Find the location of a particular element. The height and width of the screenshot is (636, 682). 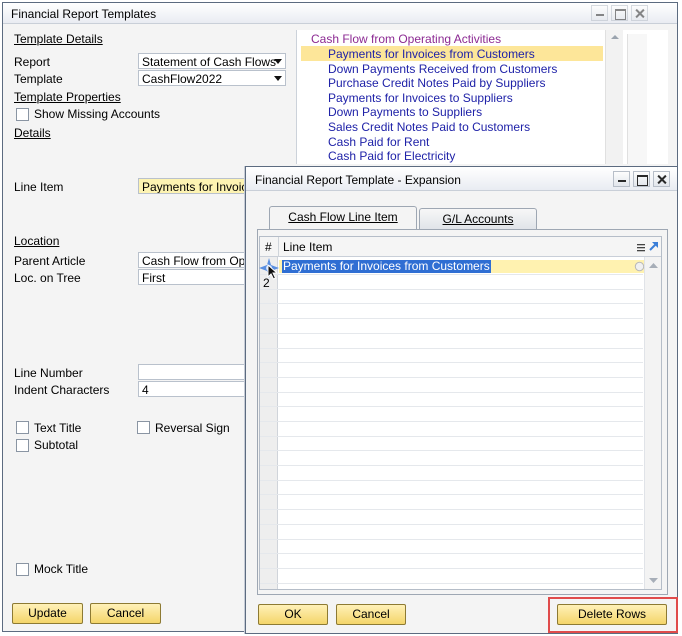

dialog-cancel-button: Cancel is located at coordinates (371, 614).